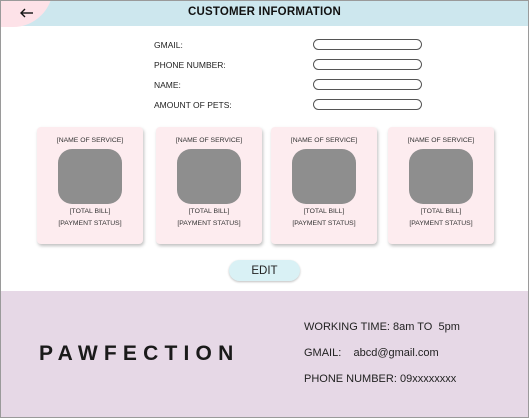 The image size is (529, 418). I want to click on phone-number-field, so click(367, 64).